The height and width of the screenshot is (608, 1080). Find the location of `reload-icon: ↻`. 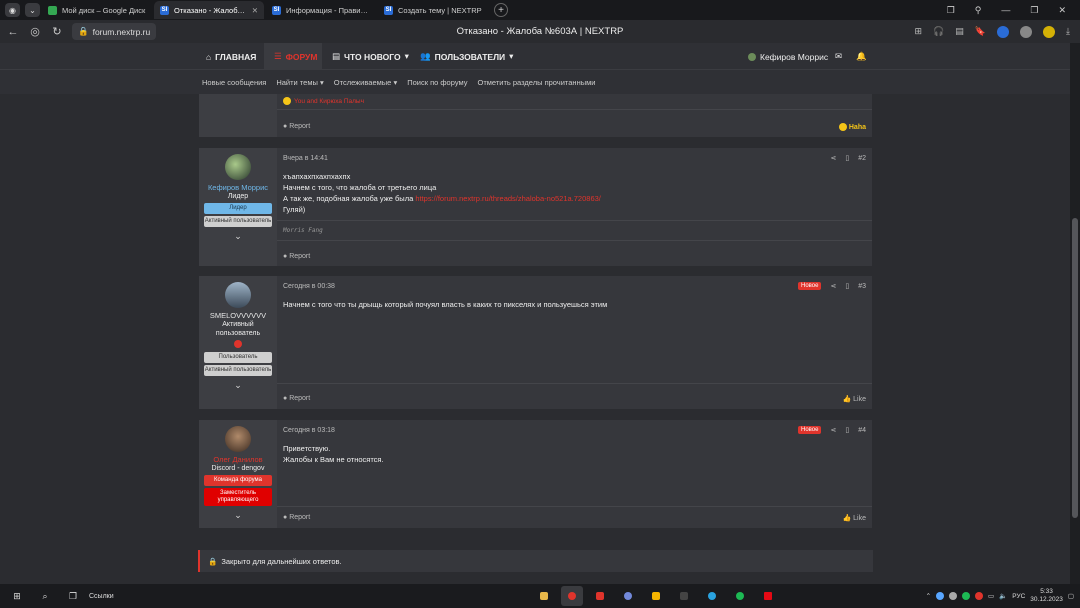

reload-icon: ↻ is located at coordinates (57, 31).